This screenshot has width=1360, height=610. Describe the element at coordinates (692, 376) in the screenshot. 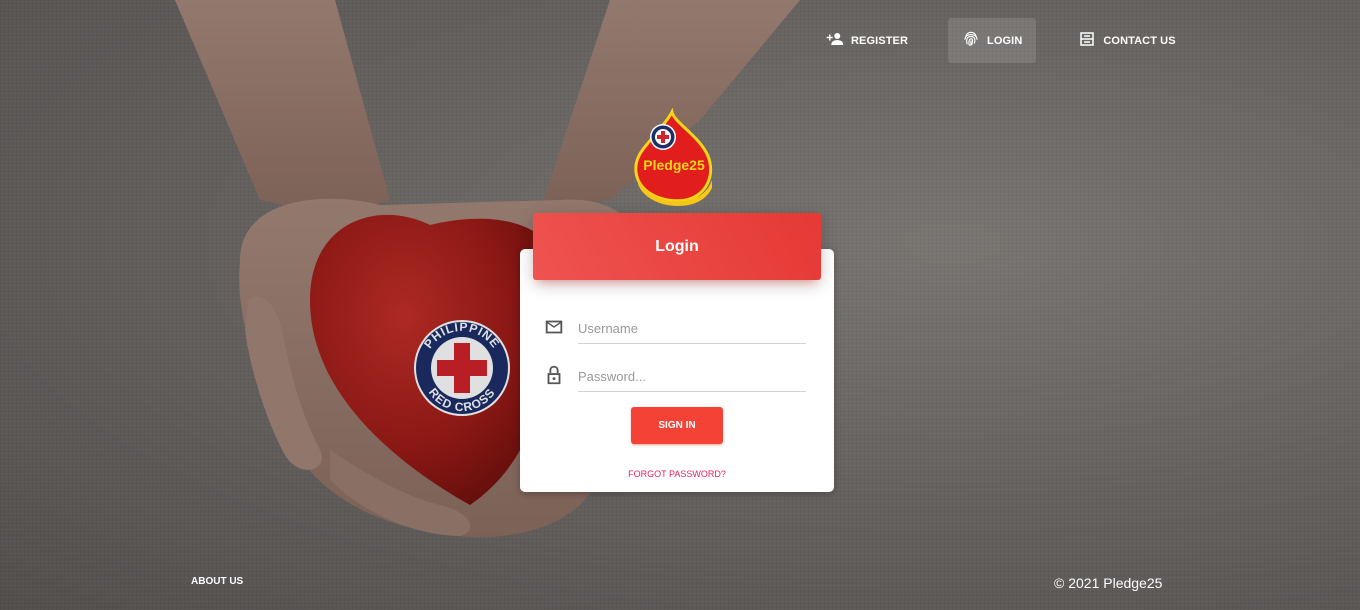

I see `password-input` at that location.